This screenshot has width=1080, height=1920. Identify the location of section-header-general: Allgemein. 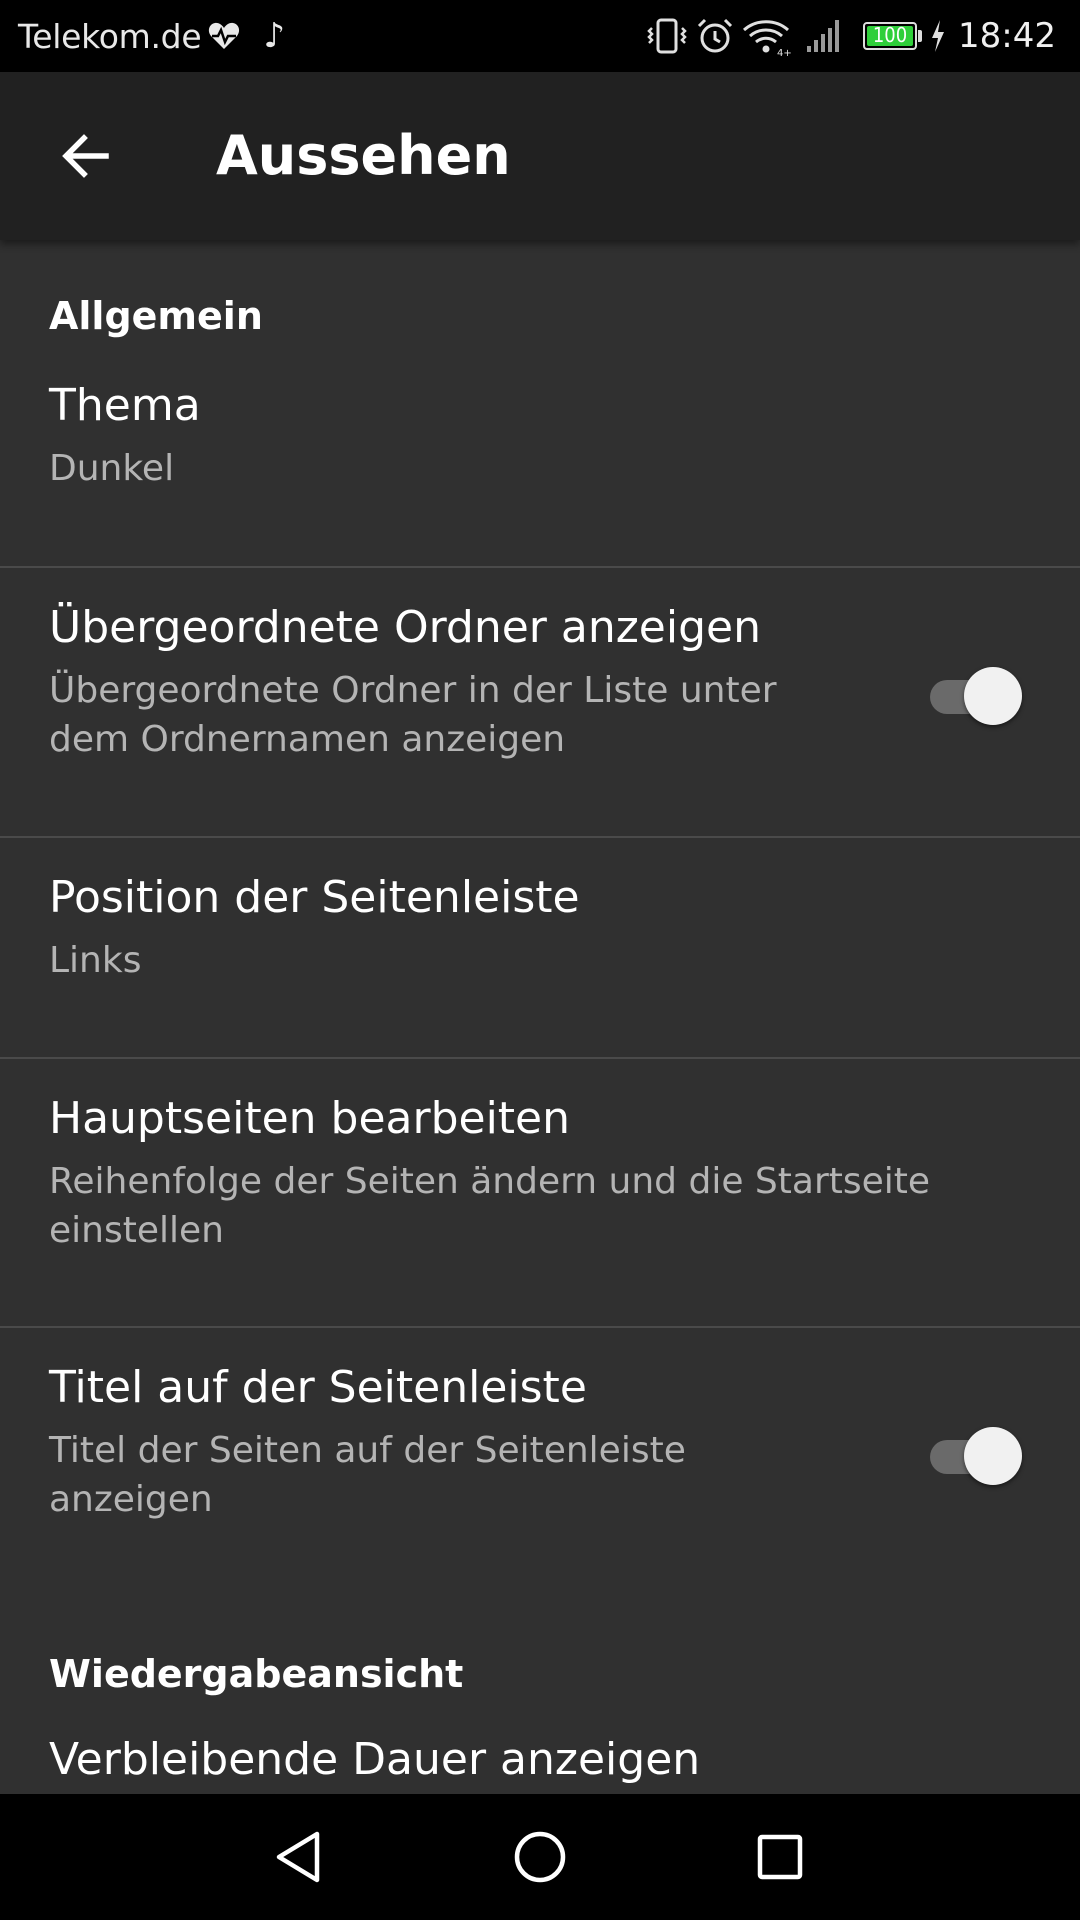
(156, 316).